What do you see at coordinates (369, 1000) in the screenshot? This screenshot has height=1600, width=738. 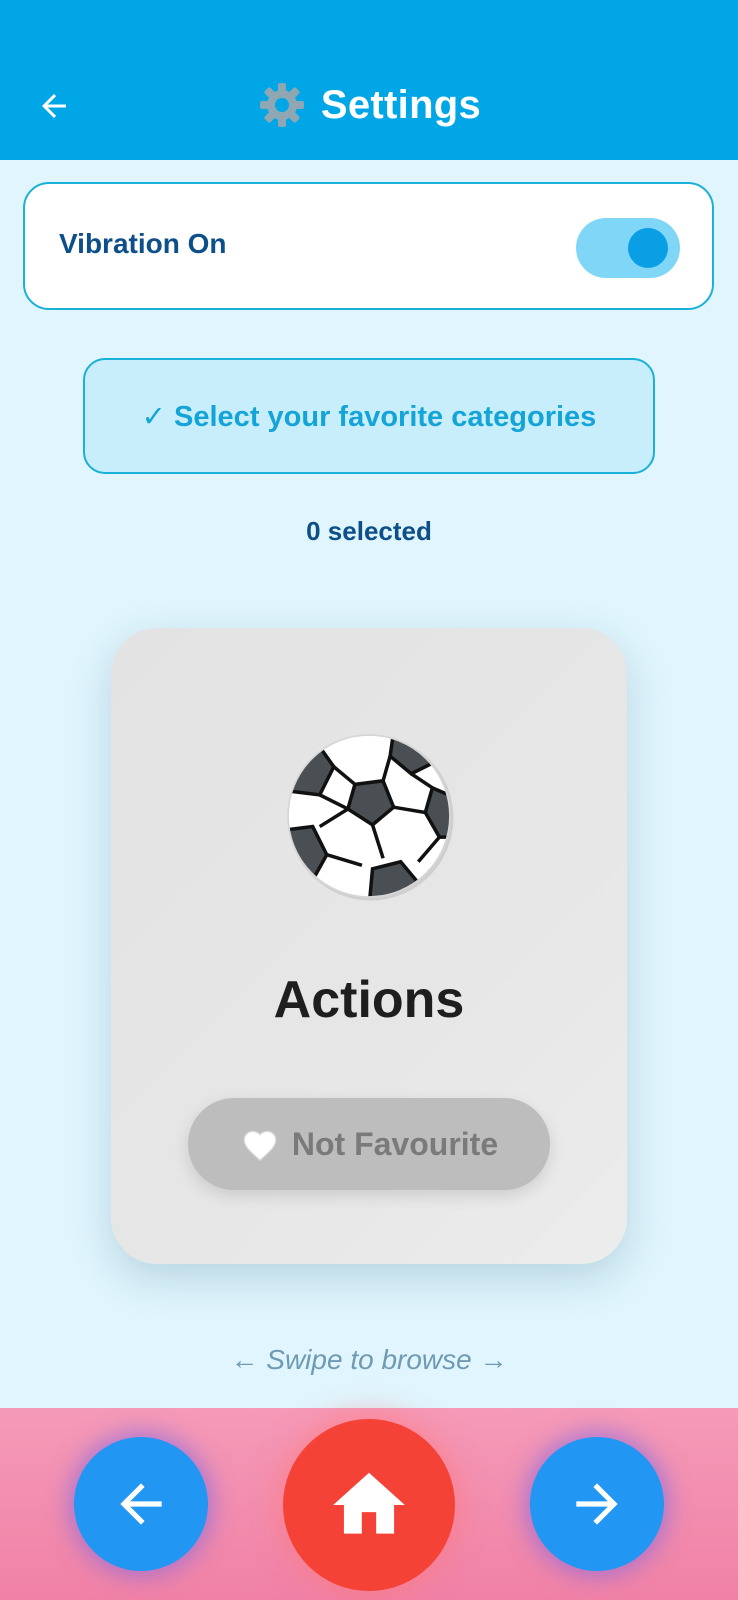 I see `category-title: Actions` at bounding box center [369, 1000].